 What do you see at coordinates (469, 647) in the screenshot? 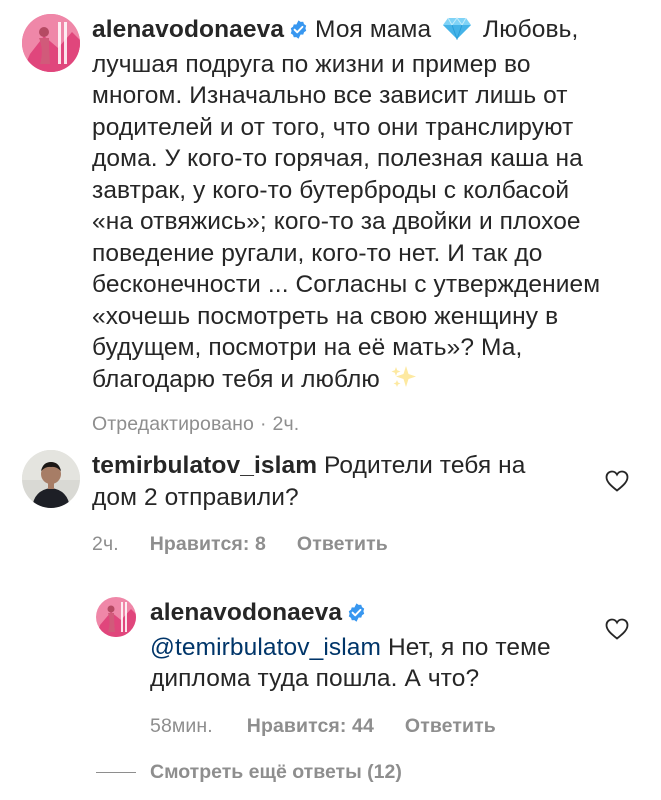
I see `nested-reply-text: Нет, я по теме` at bounding box center [469, 647].